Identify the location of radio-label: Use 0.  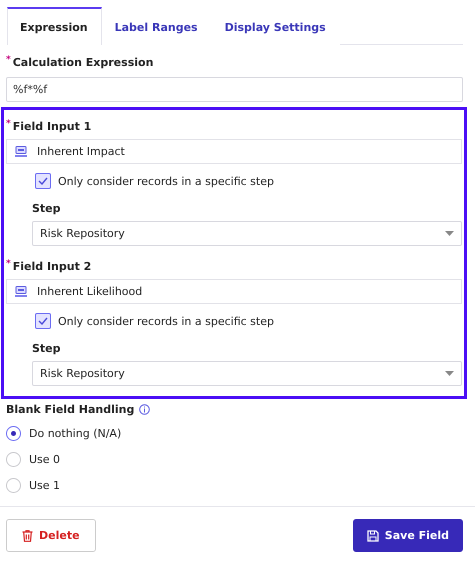
(44, 459).